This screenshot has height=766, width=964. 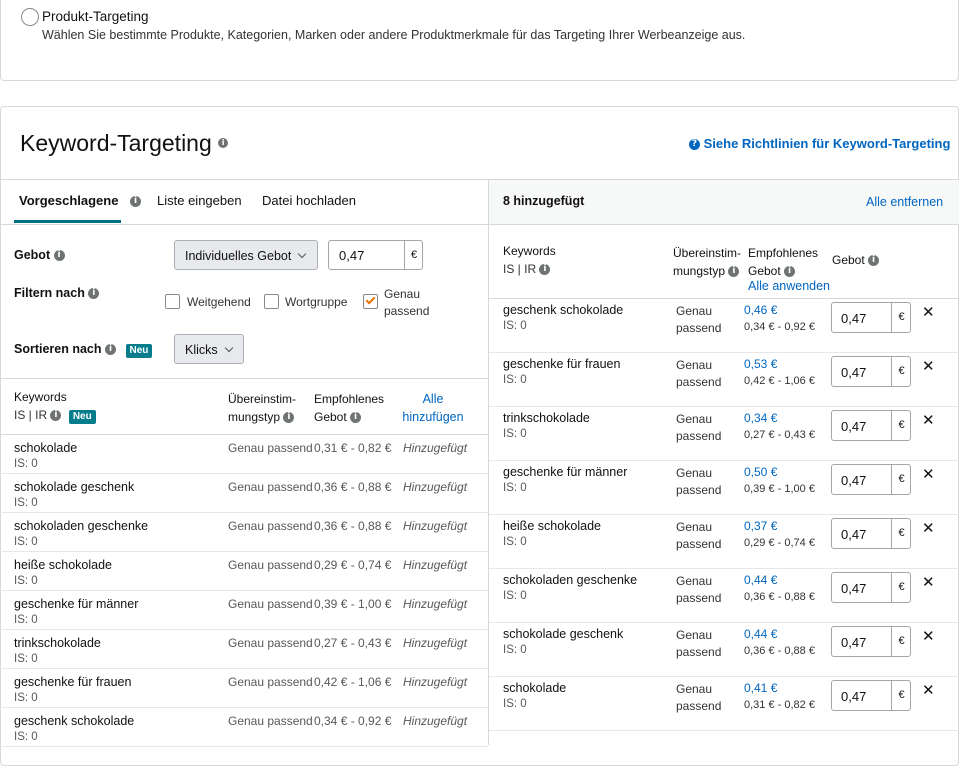 What do you see at coordinates (760, 418) in the screenshot?
I see `suggested-bid: 0,34 €` at bounding box center [760, 418].